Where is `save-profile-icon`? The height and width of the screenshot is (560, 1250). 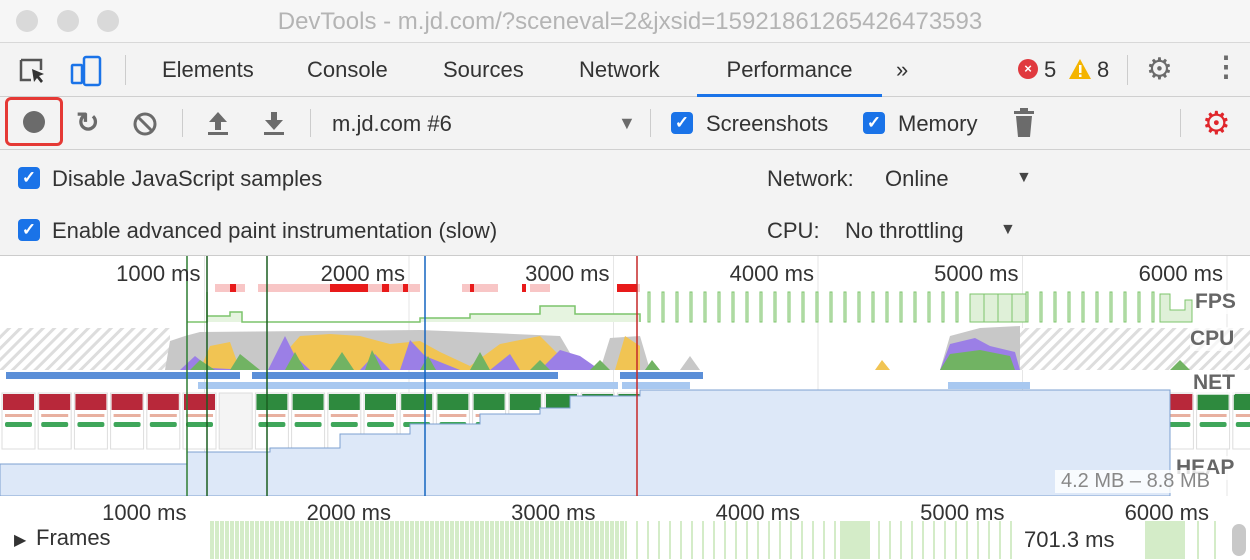 save-profile-icon is located at coordinates (274, 123).